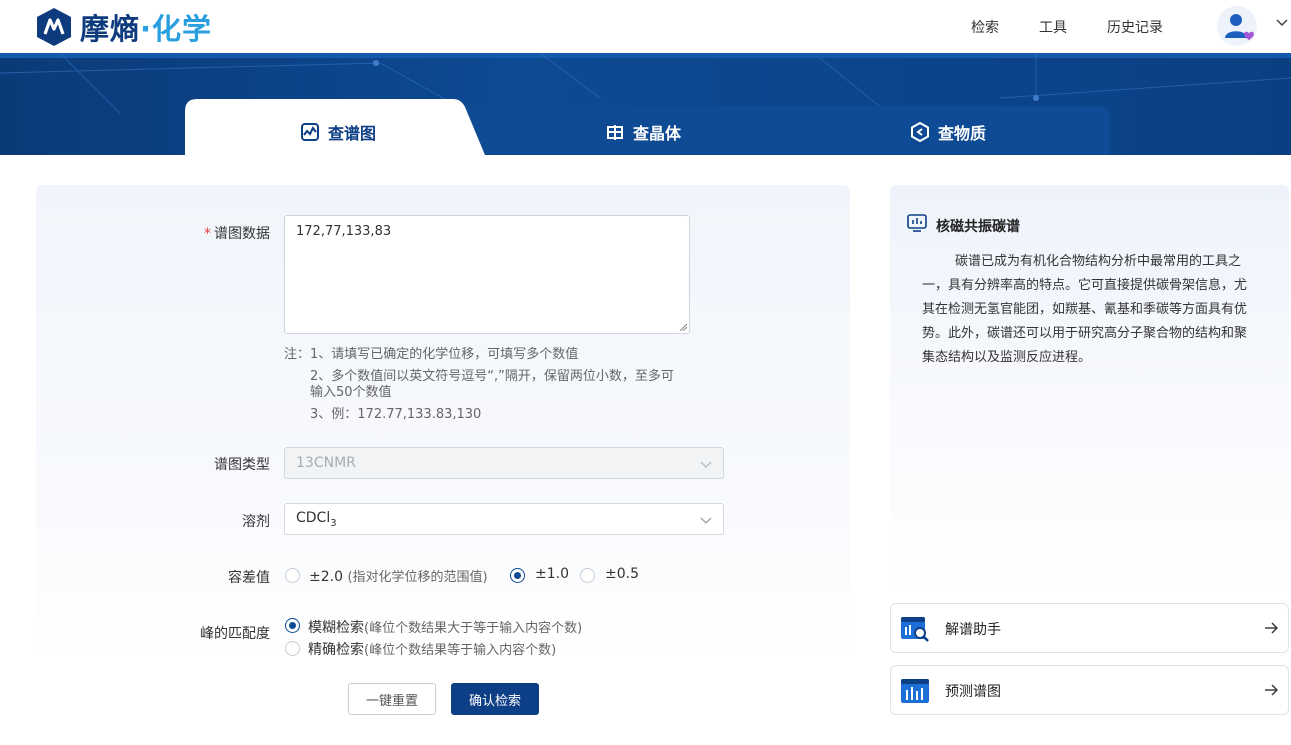  What do you see at coordinates (1135, 27) in the screenshot?
I see `nav-history: 历史记录` at bounding box center [1135, 27].